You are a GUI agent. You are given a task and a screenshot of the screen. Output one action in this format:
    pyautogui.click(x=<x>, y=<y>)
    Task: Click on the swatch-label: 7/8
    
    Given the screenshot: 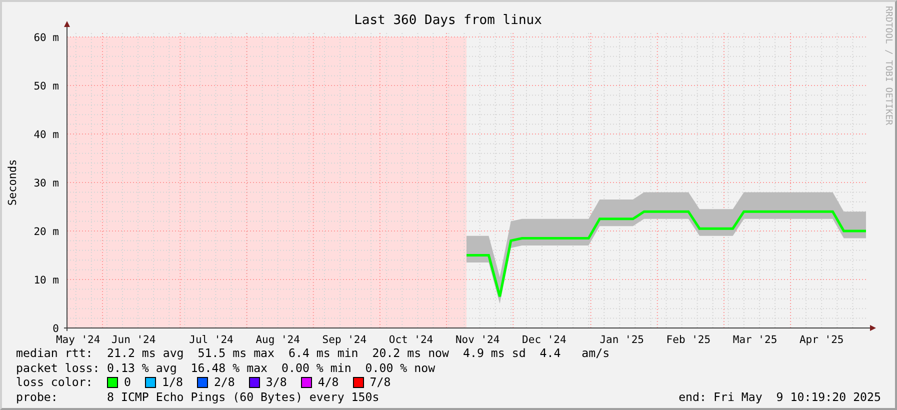 What is the action you would take?
    pyautogui.click(x=380, y=382)
    